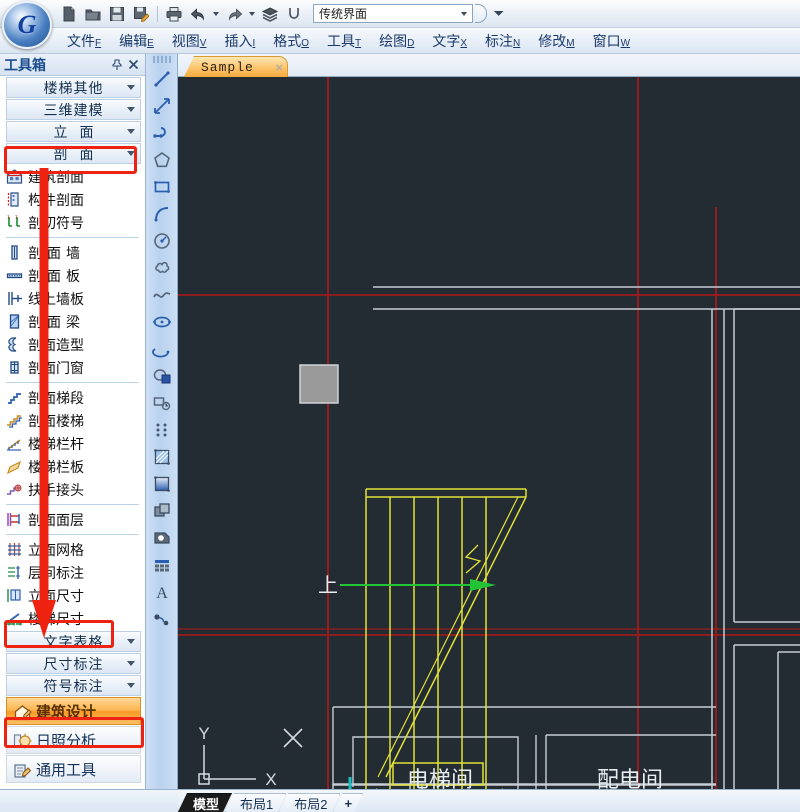  Describe the element at coordinates (141, 14) in the screenshot. I see `save-as-button` at that location.